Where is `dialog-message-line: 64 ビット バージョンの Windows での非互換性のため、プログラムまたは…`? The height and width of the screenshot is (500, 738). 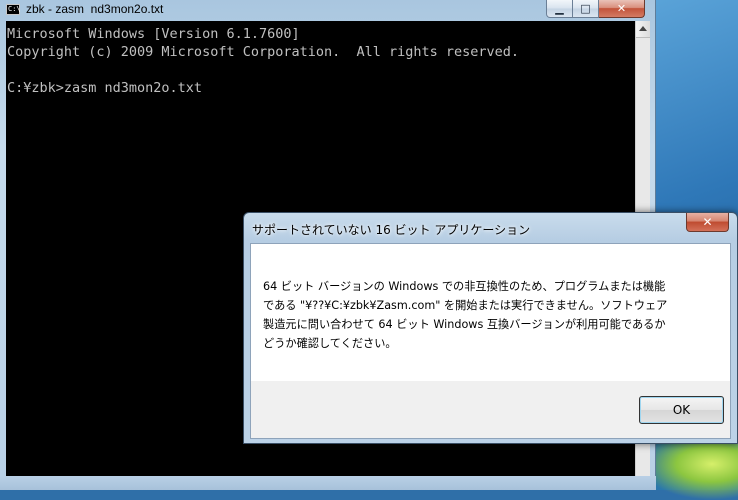 dialog-message-line: 64 ビット バージョンの Windows での非互換性のため、プログラムまたは… is located at coordinates (464, 286).